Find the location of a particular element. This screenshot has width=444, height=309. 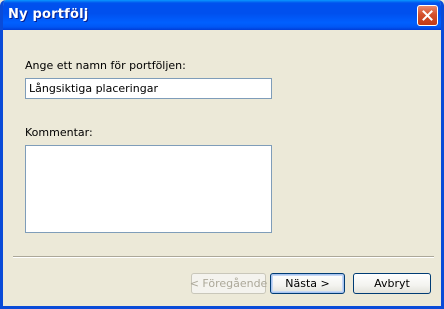

close-icon is located at coordinates (427, 15).